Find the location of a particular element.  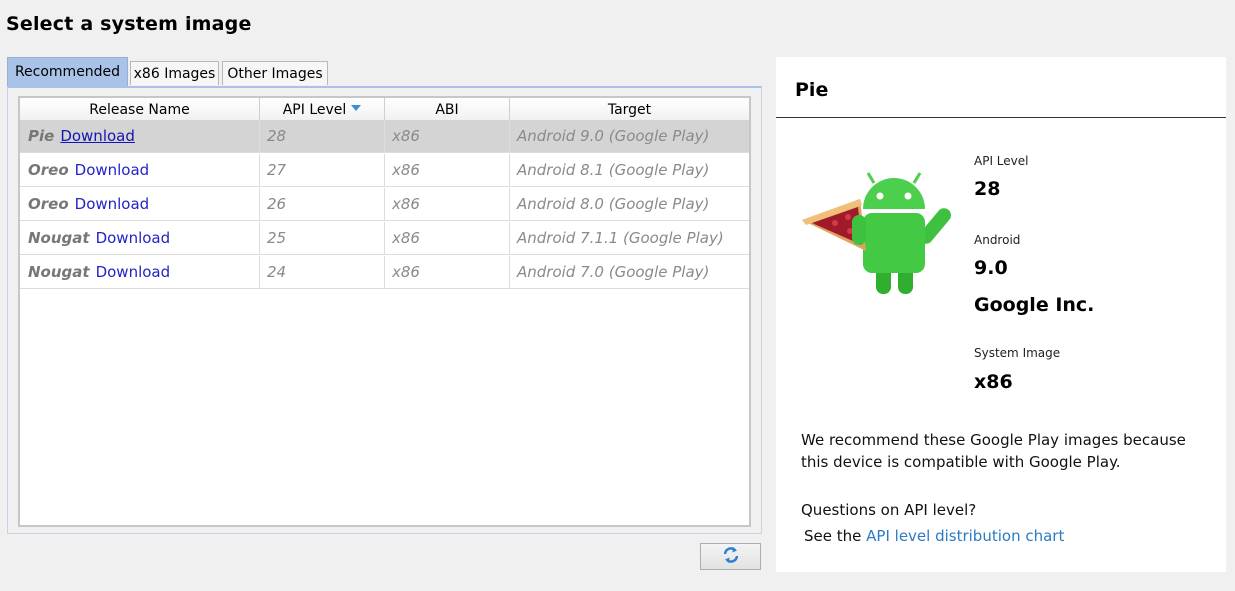

target-cell: Android 8.1 (Google Play) is located at coordinates (613, 170).